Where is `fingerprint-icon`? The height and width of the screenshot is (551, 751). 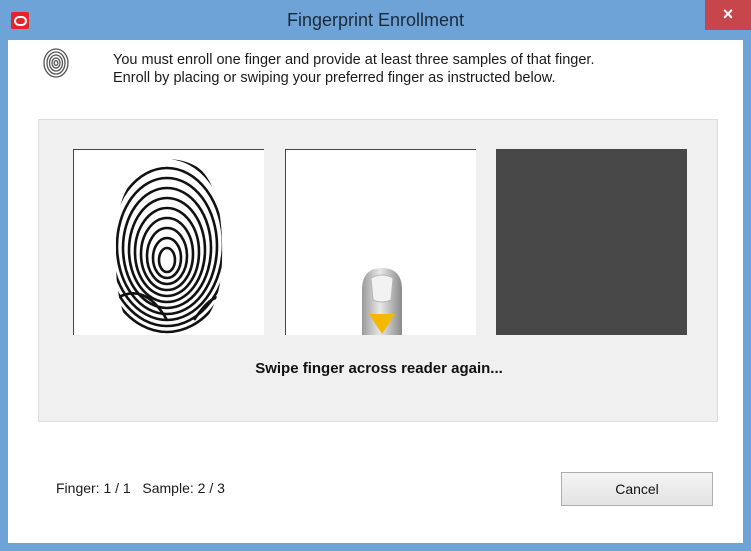
fingerprint-icon is located at coordinates (56, 63).